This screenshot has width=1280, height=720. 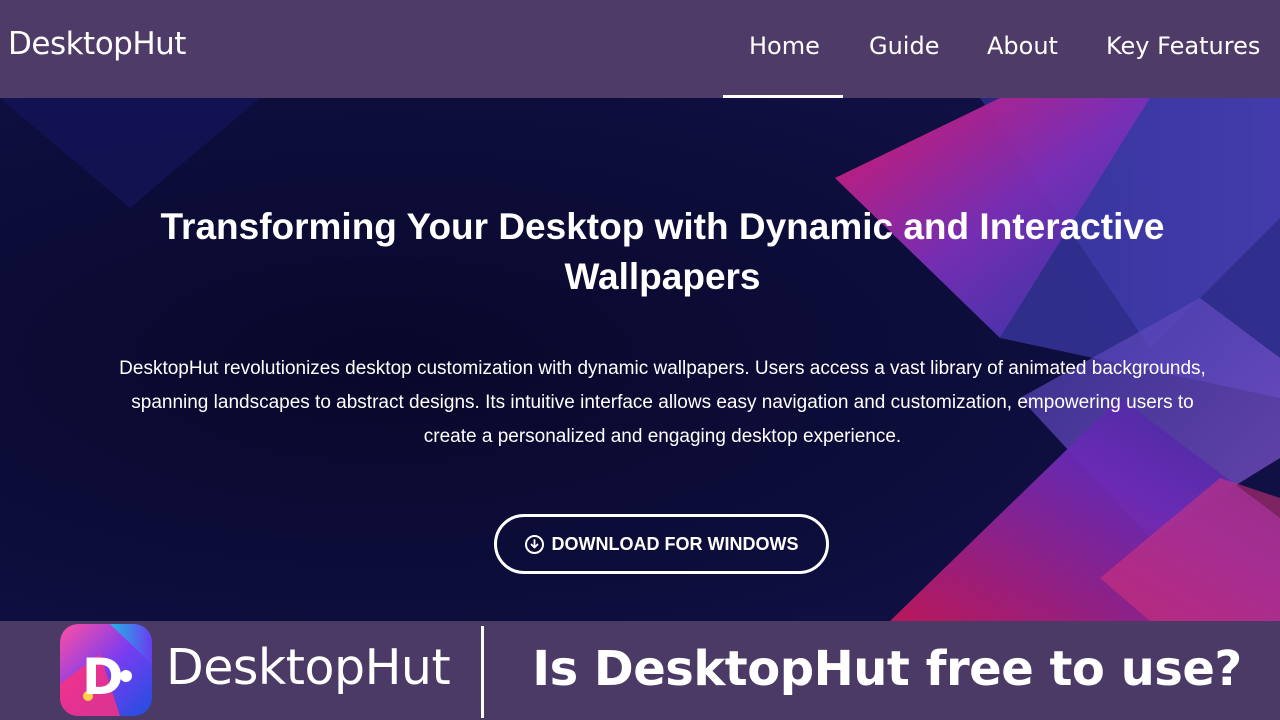 I want to click on download-circle-icon, so click(x=534, y=544).